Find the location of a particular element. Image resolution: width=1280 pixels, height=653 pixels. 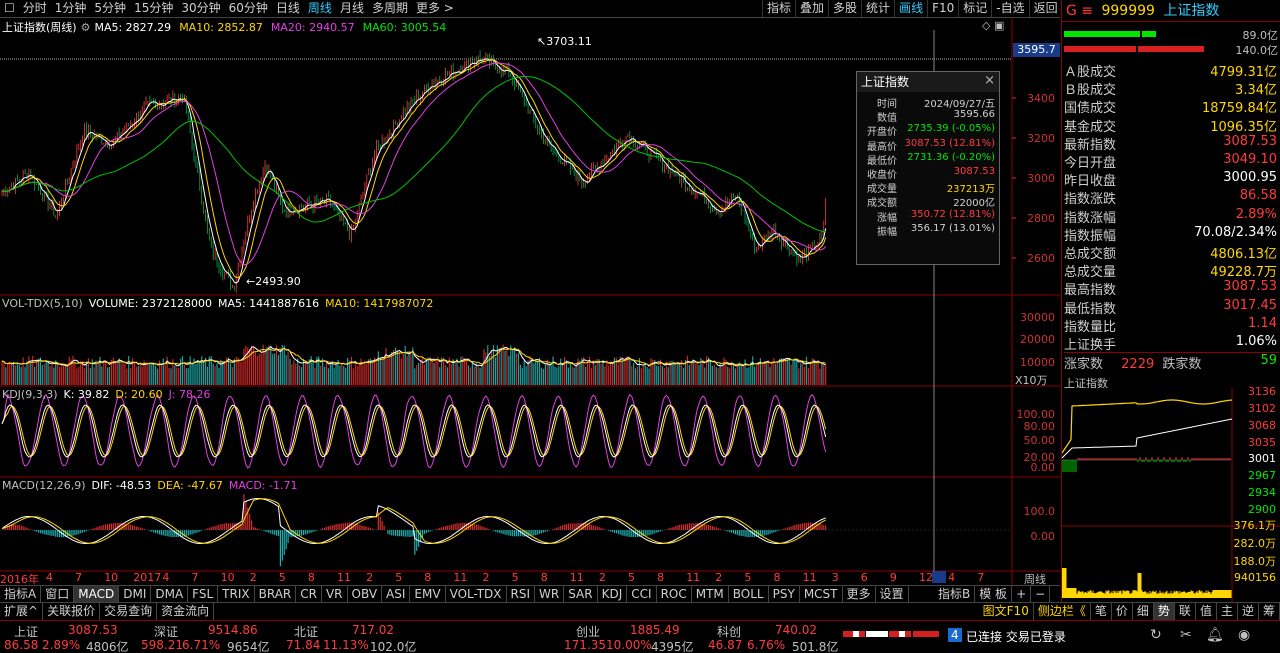

tab-2: MACD is located at coordinates (97, 594).